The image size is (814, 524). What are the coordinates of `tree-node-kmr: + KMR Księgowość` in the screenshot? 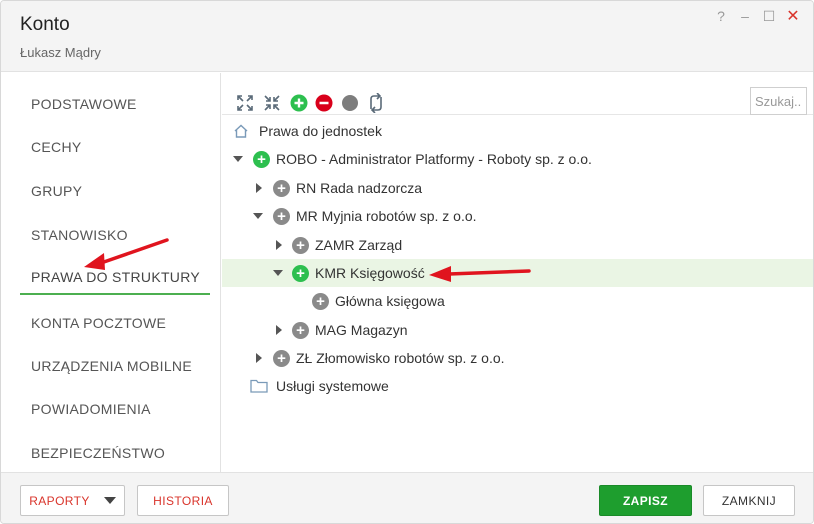 It's located at (517, 273).